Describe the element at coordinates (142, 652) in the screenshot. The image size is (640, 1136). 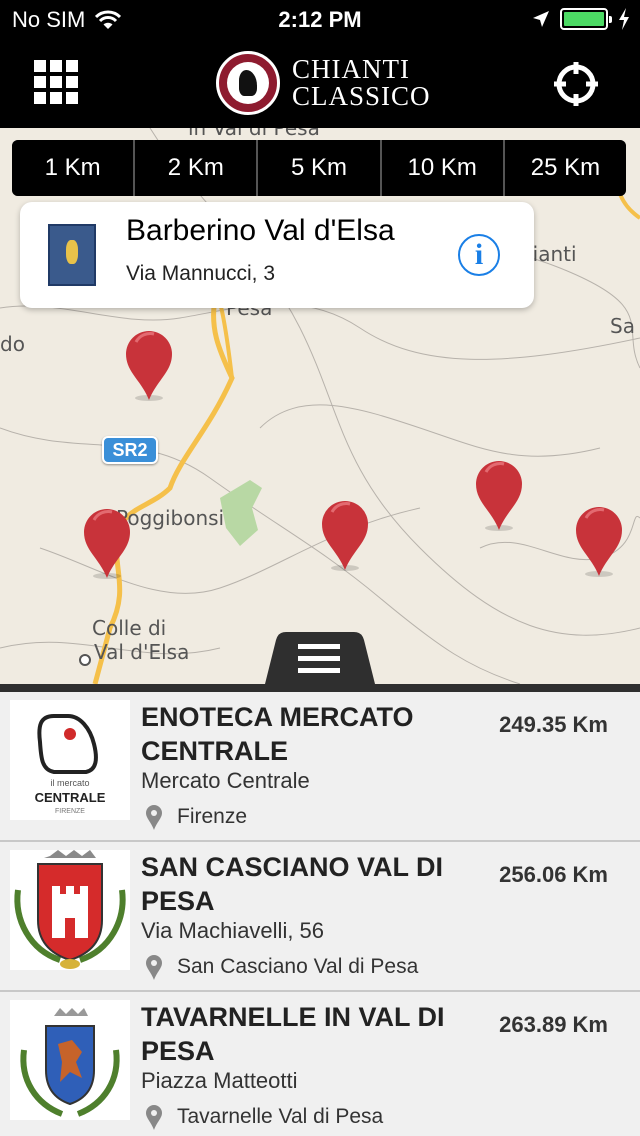
I see `map-label: Val d'Elsa` at that location.